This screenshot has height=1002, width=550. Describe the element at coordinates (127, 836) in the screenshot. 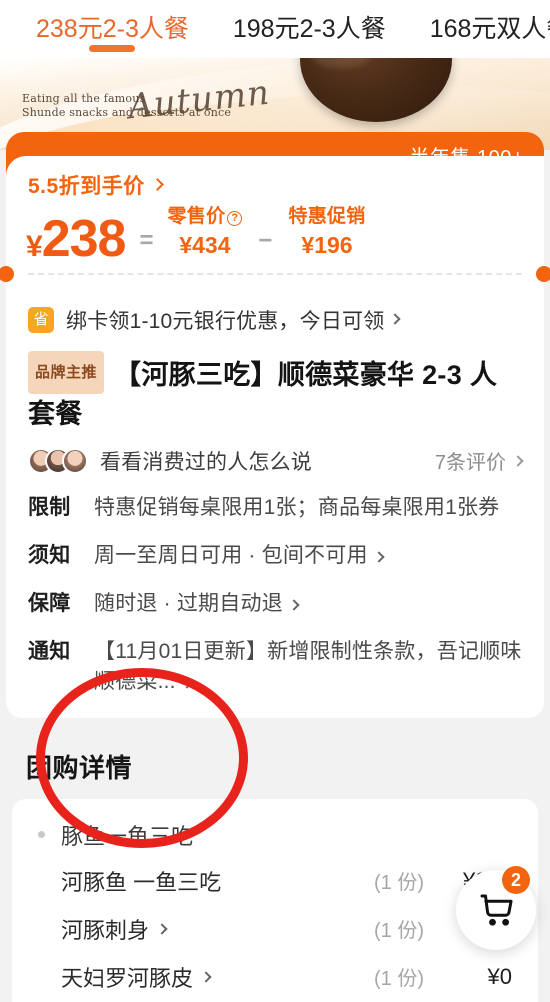

I see `dish-group-name: 豚鱼一鱼三吃` at that location.